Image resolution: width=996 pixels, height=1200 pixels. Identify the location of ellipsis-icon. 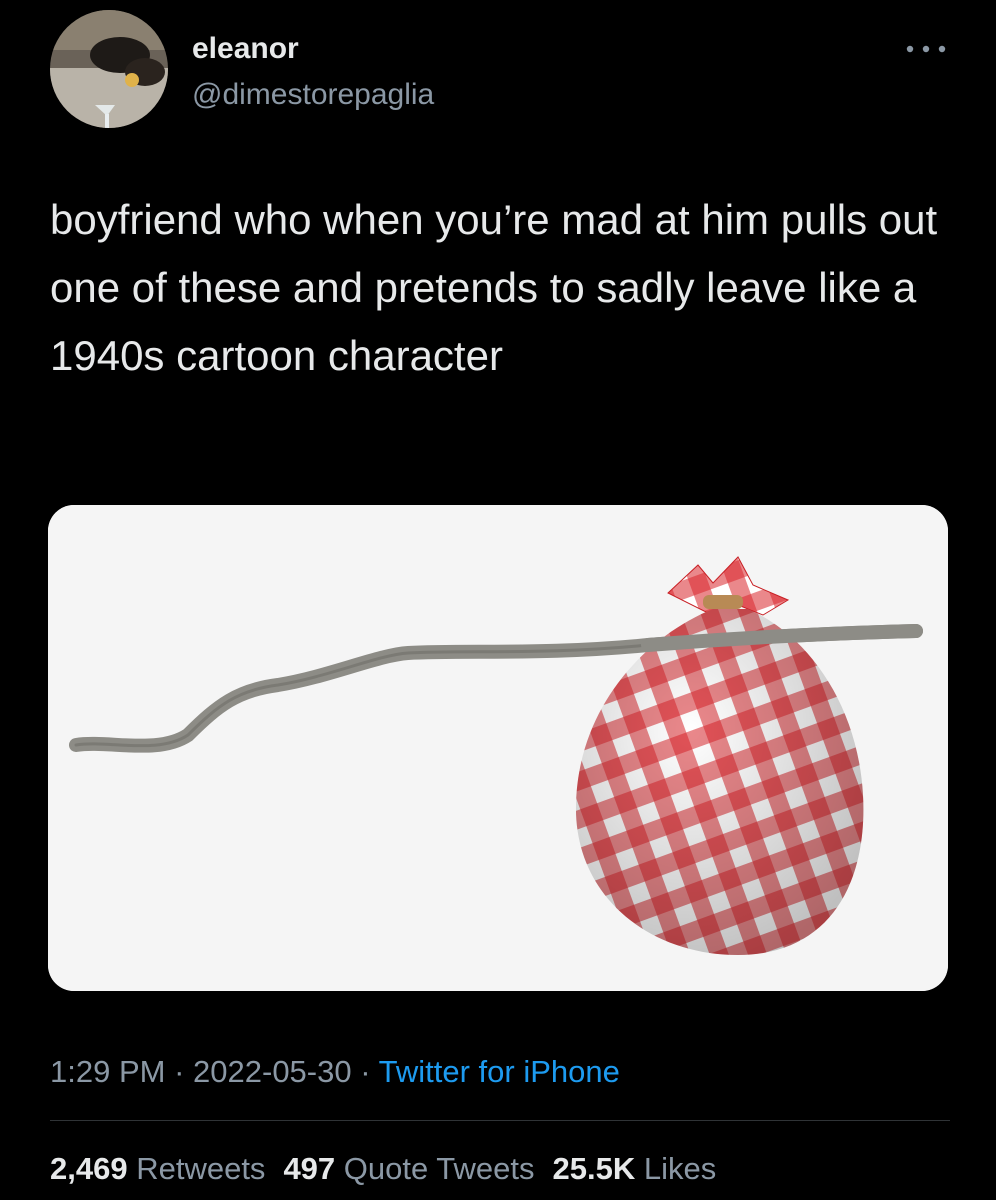
(926, 49).